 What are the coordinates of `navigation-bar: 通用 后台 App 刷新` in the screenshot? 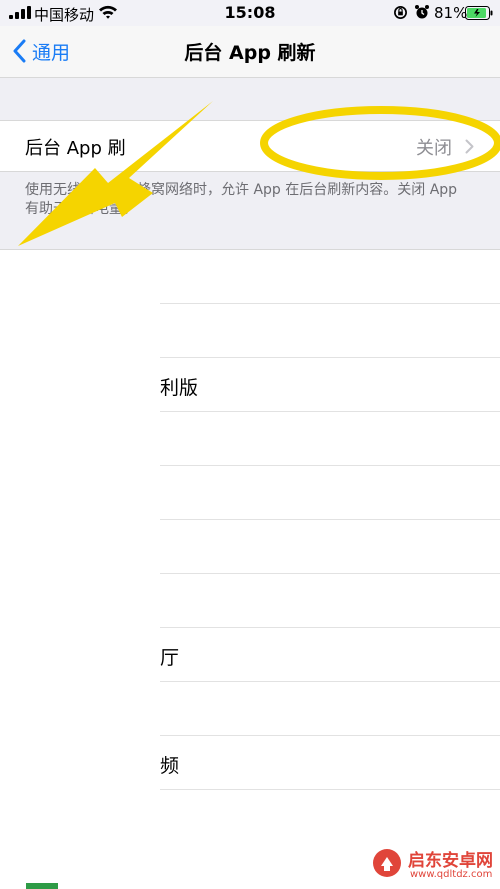 It's located at (250, 52).